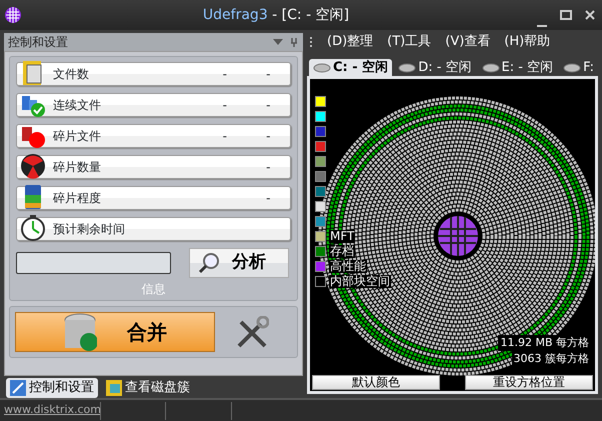 The width and height of the screenshot is (602, 421). Describe the element at coordinates (458, 236) in the screenshot. I see `sphere-icon` at that location.